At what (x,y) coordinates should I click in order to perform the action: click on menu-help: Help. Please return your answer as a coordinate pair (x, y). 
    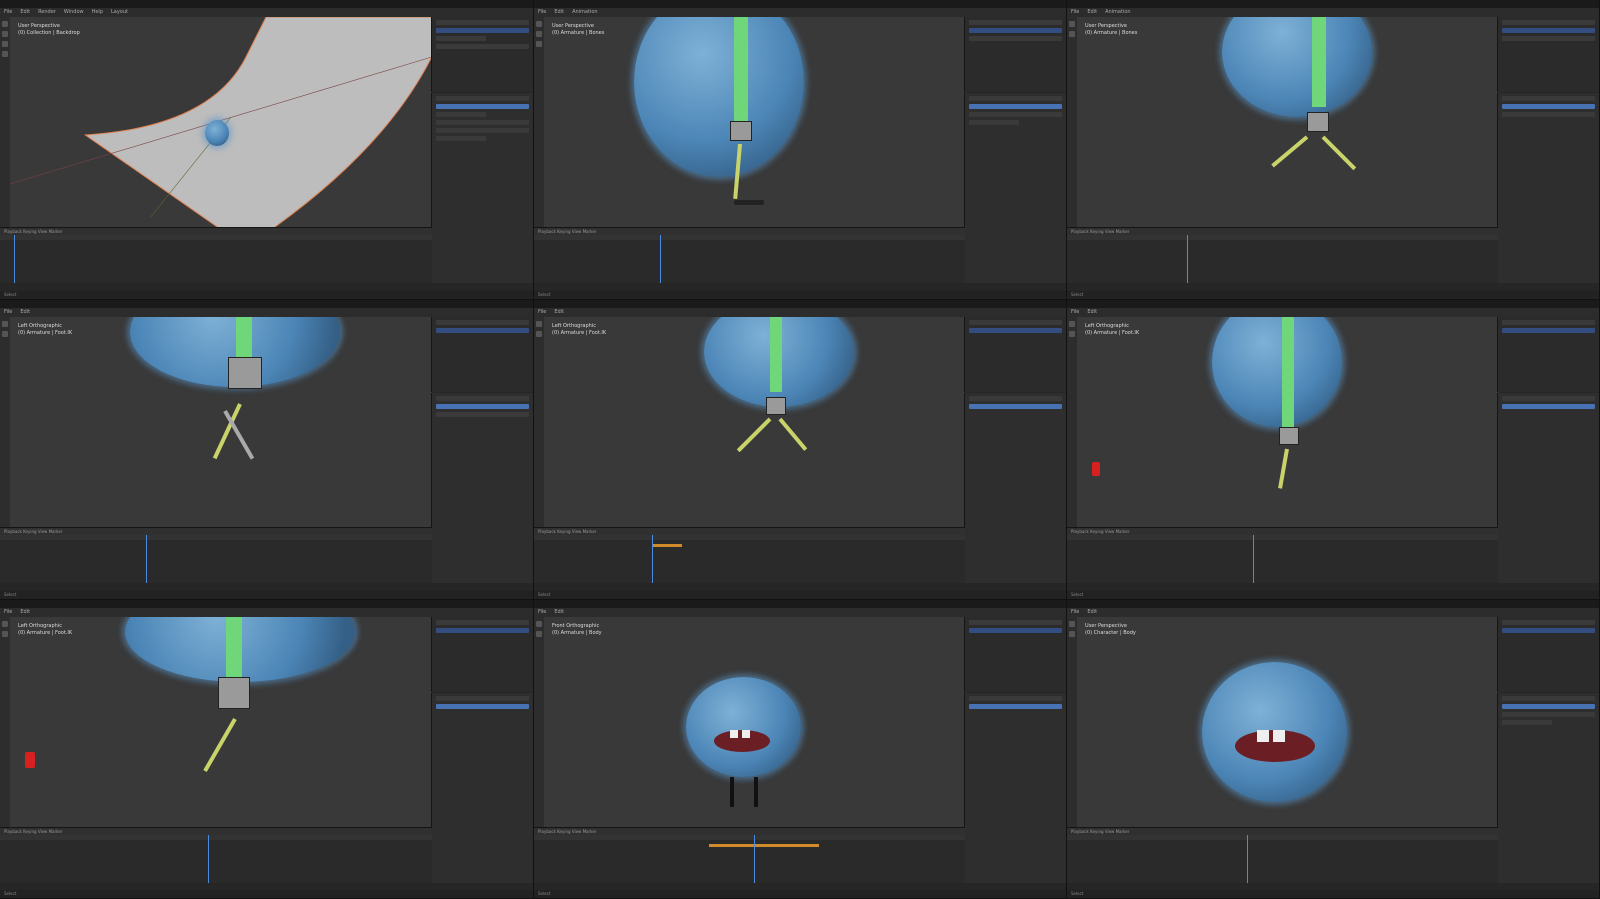
    Looking at the image, I should click on (97, 12).